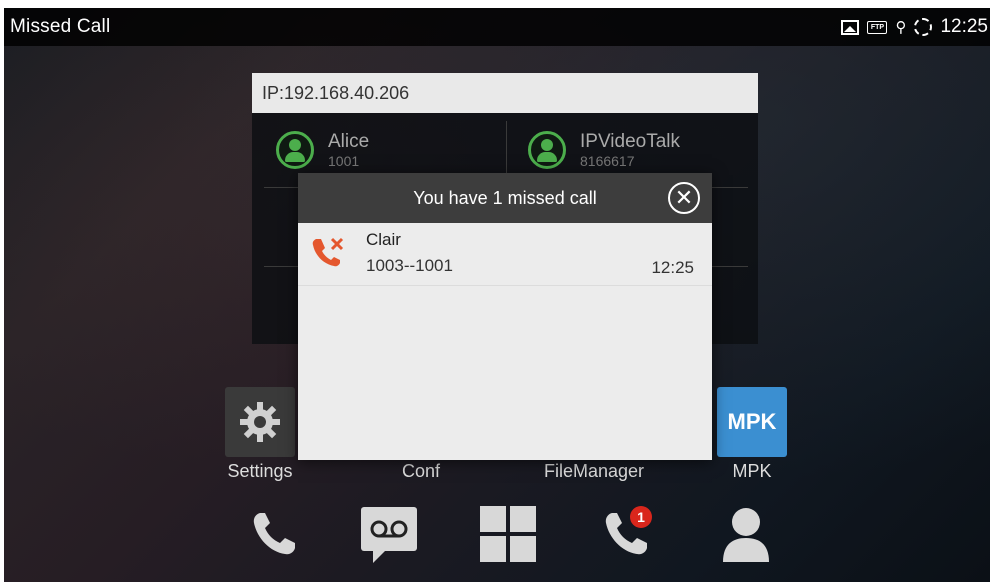 Image resolution: width=990 pixels, height=582 pixels. Describe the element at coordinates (923, 27) in the screenshot. I see `sync-icon` at that location.